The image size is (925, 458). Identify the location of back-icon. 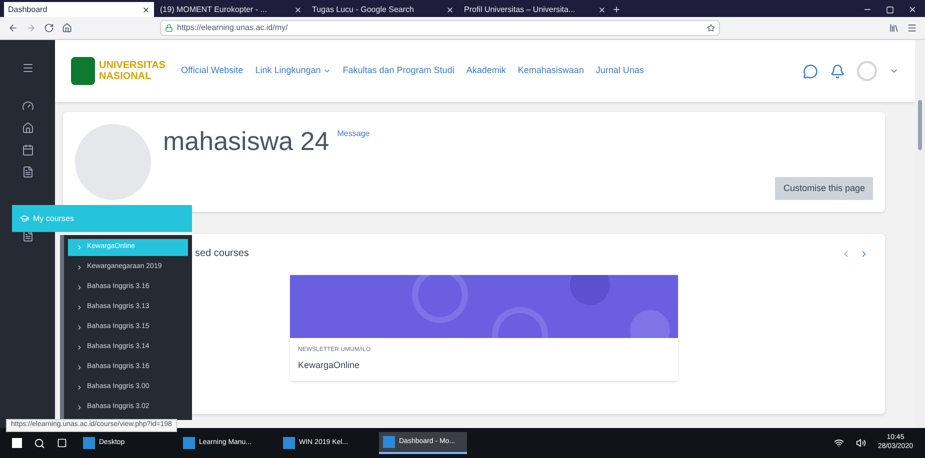
(13, 28).